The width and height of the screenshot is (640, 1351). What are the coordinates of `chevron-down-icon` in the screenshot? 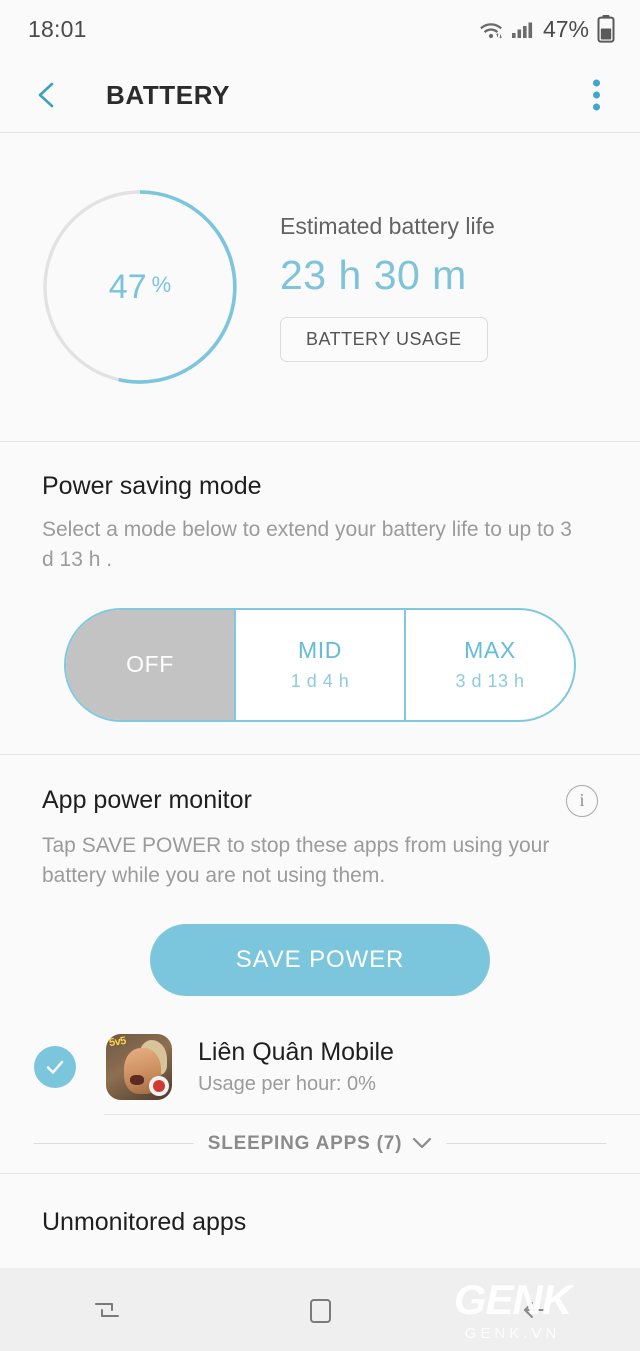 It's located at (422, 1143).